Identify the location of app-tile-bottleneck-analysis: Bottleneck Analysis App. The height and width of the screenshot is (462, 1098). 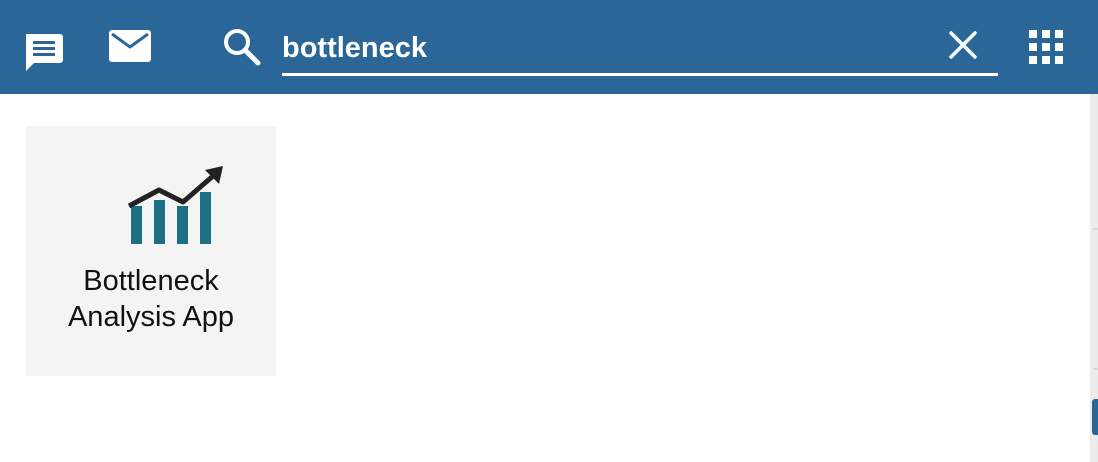
(151, 251).